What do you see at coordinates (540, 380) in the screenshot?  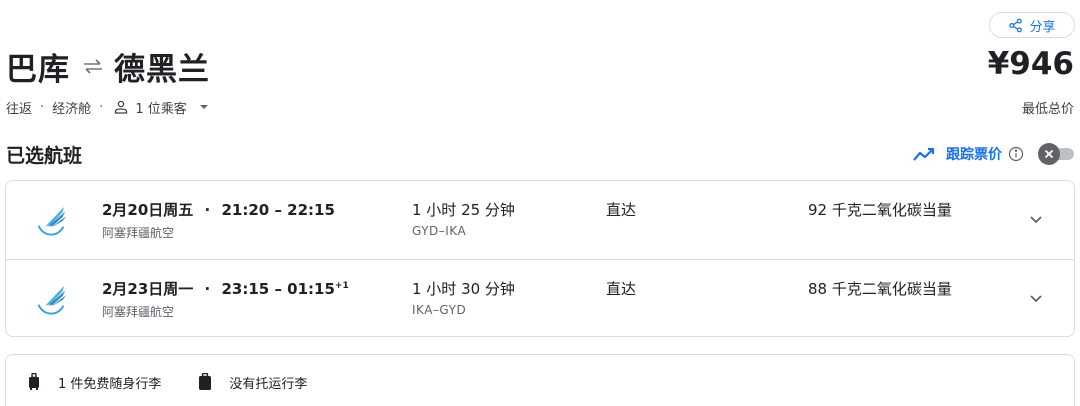 I see `baggage-card: 1 件免费随身行李 没有托运行李` at bounding box center [540, 380].